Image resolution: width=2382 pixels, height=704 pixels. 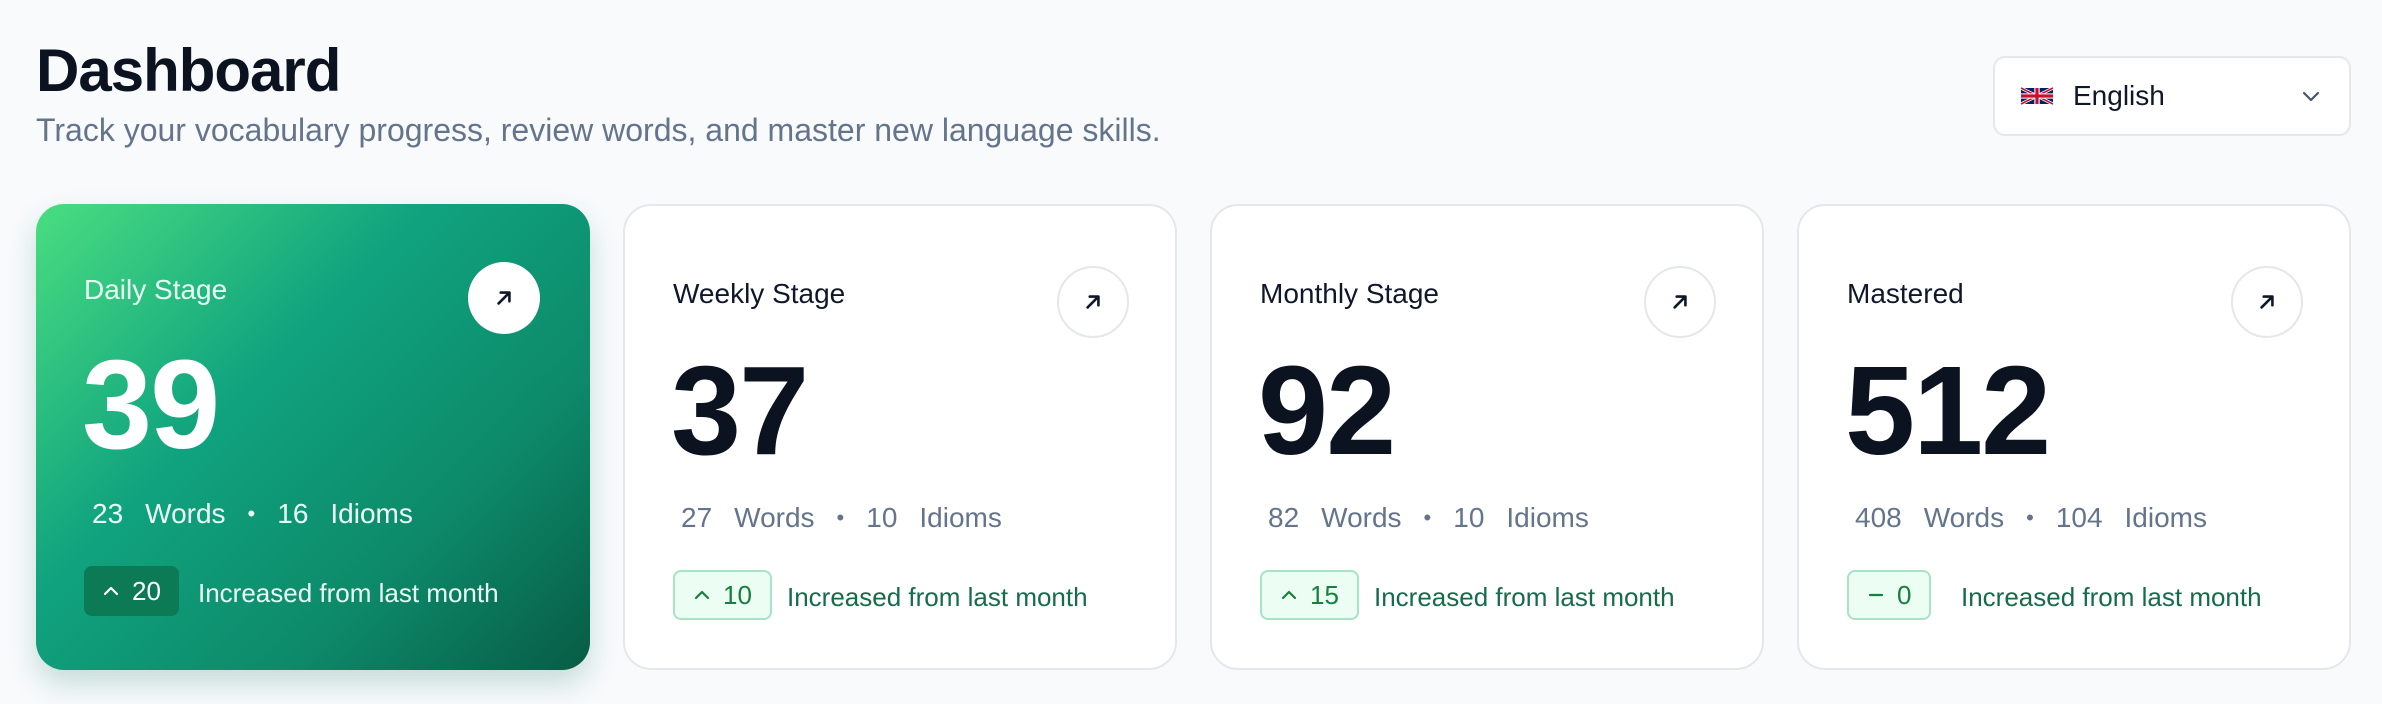 I want to click on card-counts: 27 Words • 10 Idioms, so click(x=841, y=518).